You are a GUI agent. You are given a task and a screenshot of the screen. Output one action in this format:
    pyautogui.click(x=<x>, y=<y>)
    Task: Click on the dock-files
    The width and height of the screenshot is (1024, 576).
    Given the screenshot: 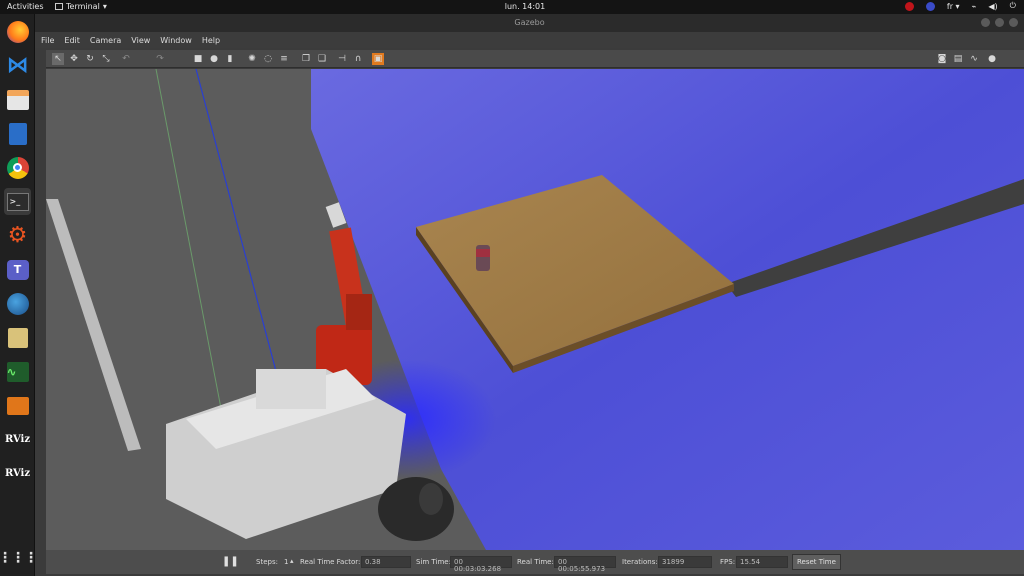 What is the action you would take?
    pyautogui.click(x=17, y=99)
    